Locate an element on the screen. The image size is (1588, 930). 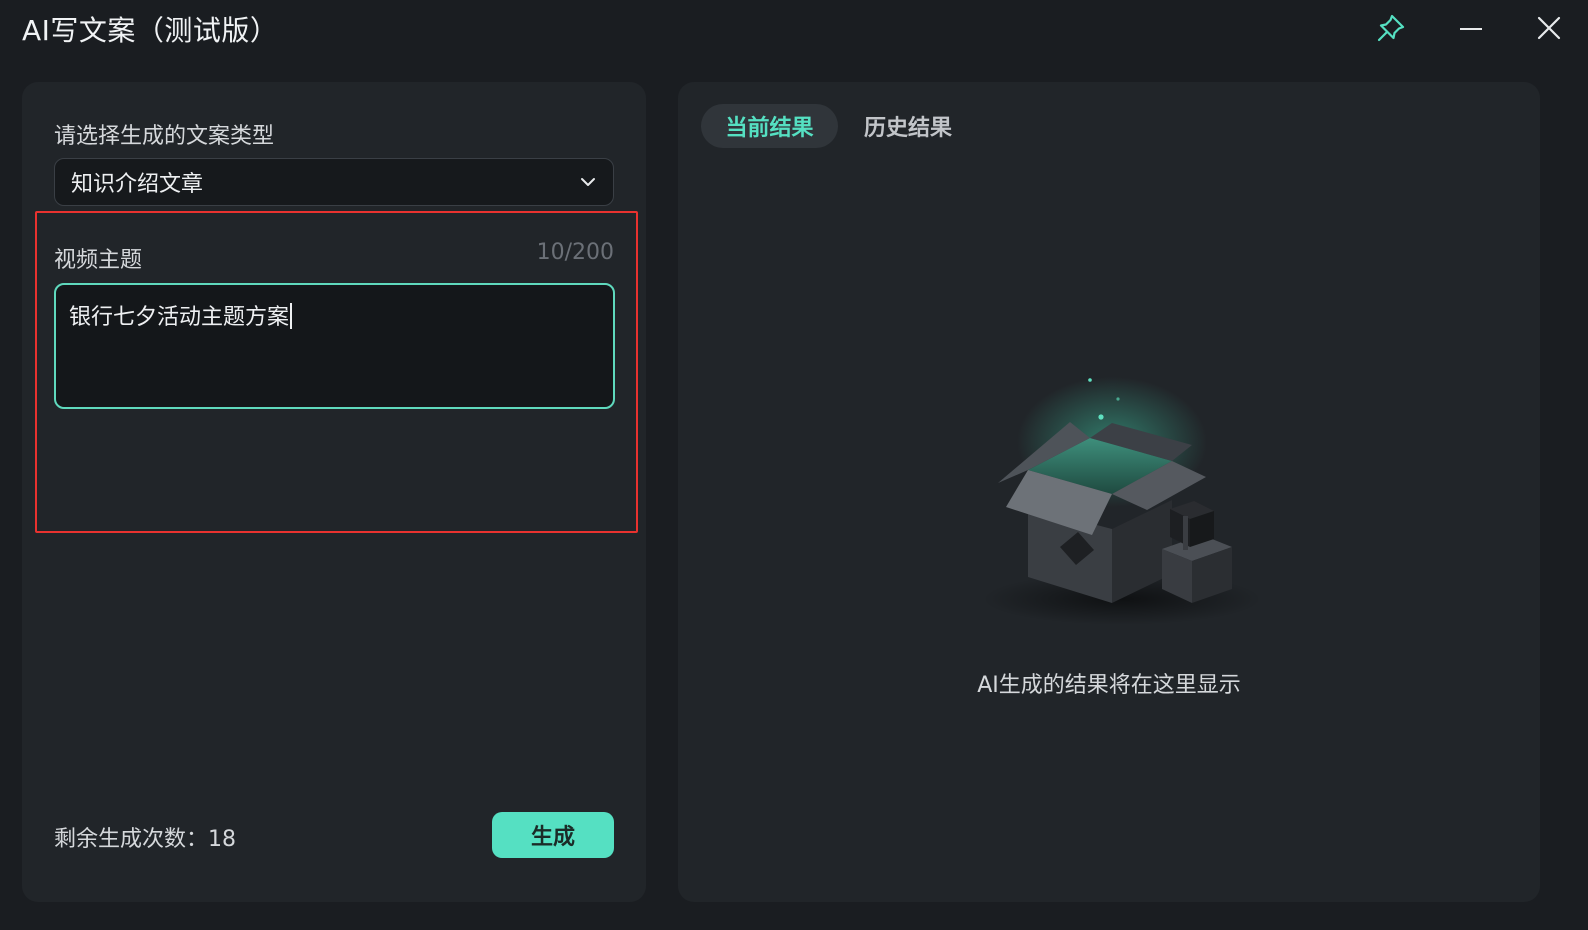
title-bar: AI写文案（测试版） is located at coordinates (794, 29).